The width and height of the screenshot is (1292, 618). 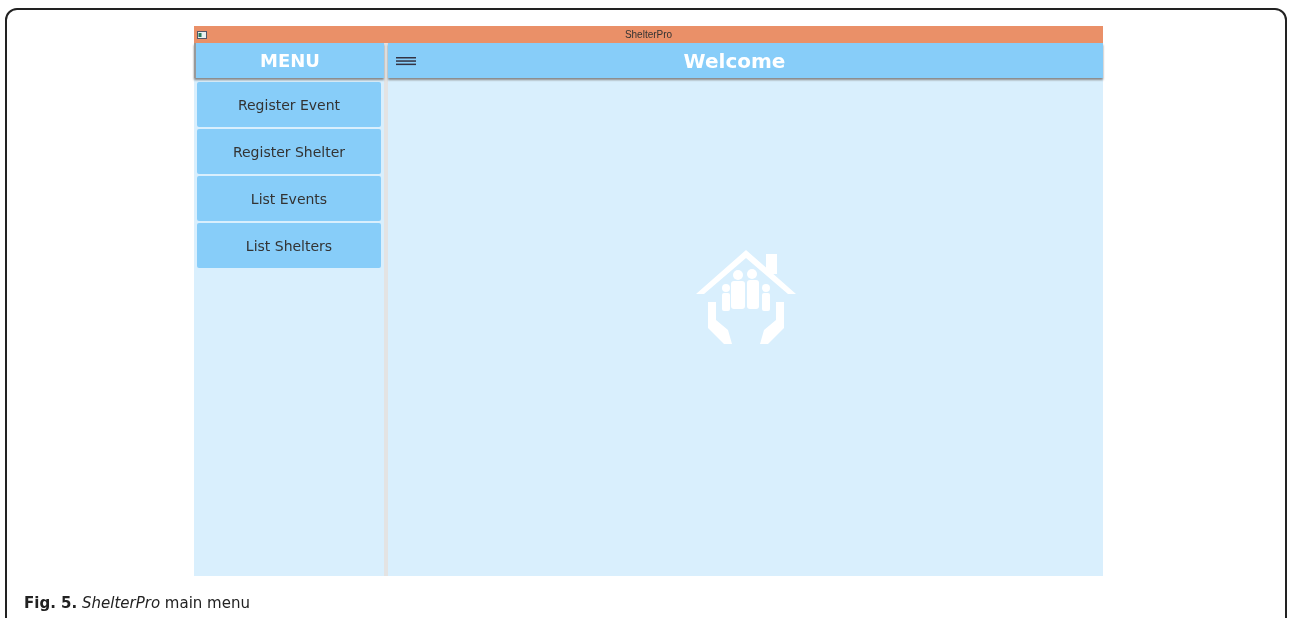 I want to click on house-family-icon, so click(x=745, y=297).